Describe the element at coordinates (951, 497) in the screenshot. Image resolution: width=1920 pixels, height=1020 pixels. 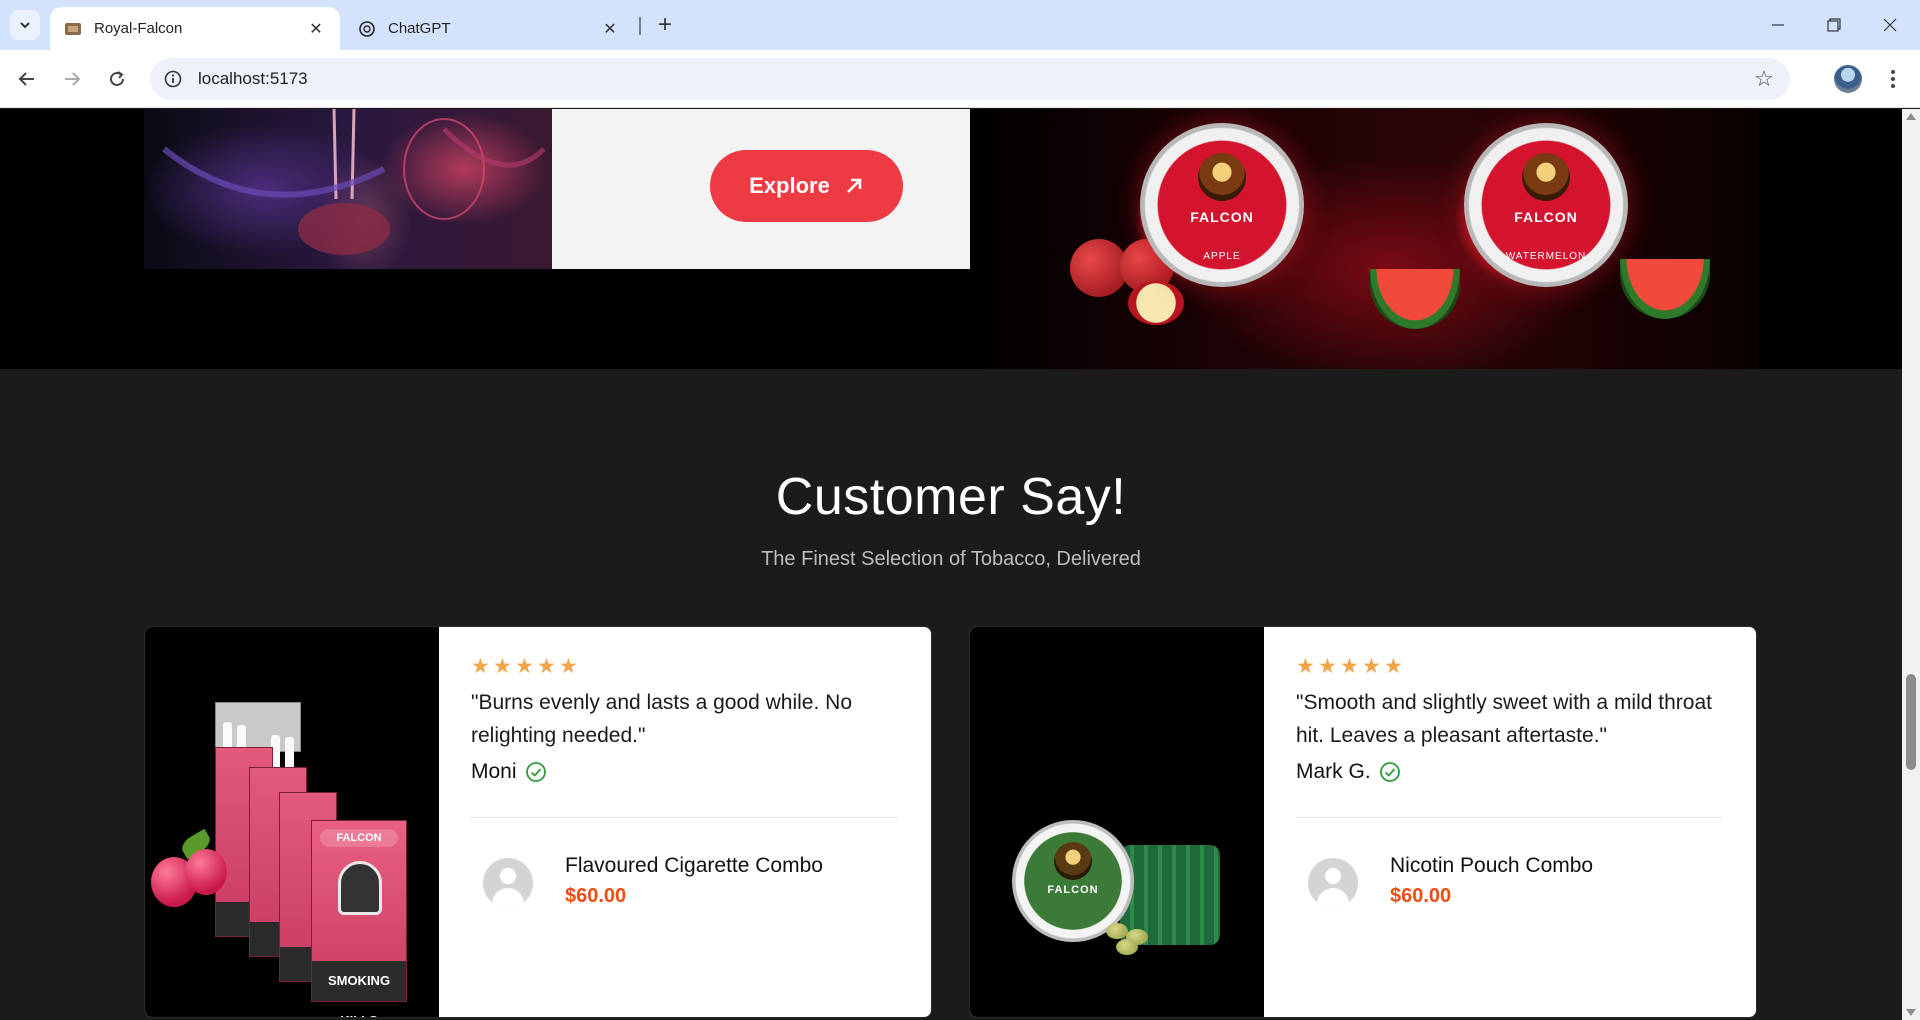
I see `section-title: Customer Say!` at that location.